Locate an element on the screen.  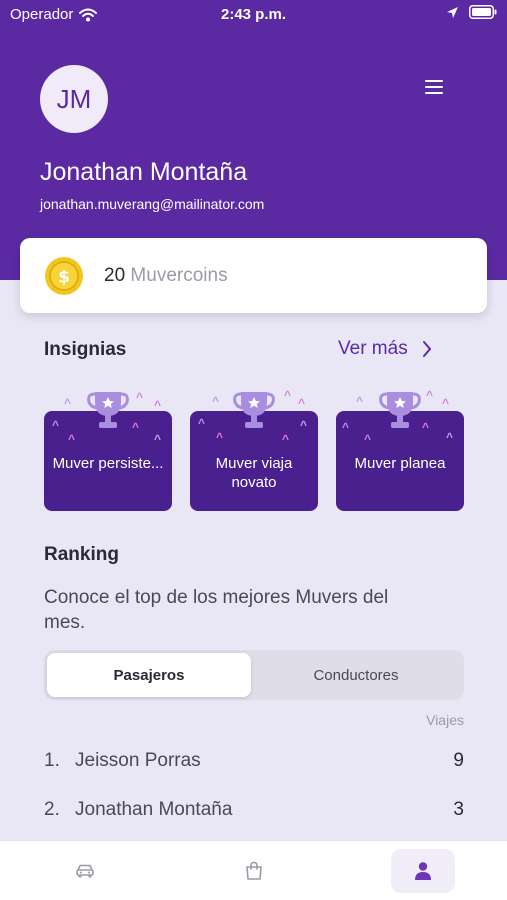
tab-store is located at coordinates (254, 871).